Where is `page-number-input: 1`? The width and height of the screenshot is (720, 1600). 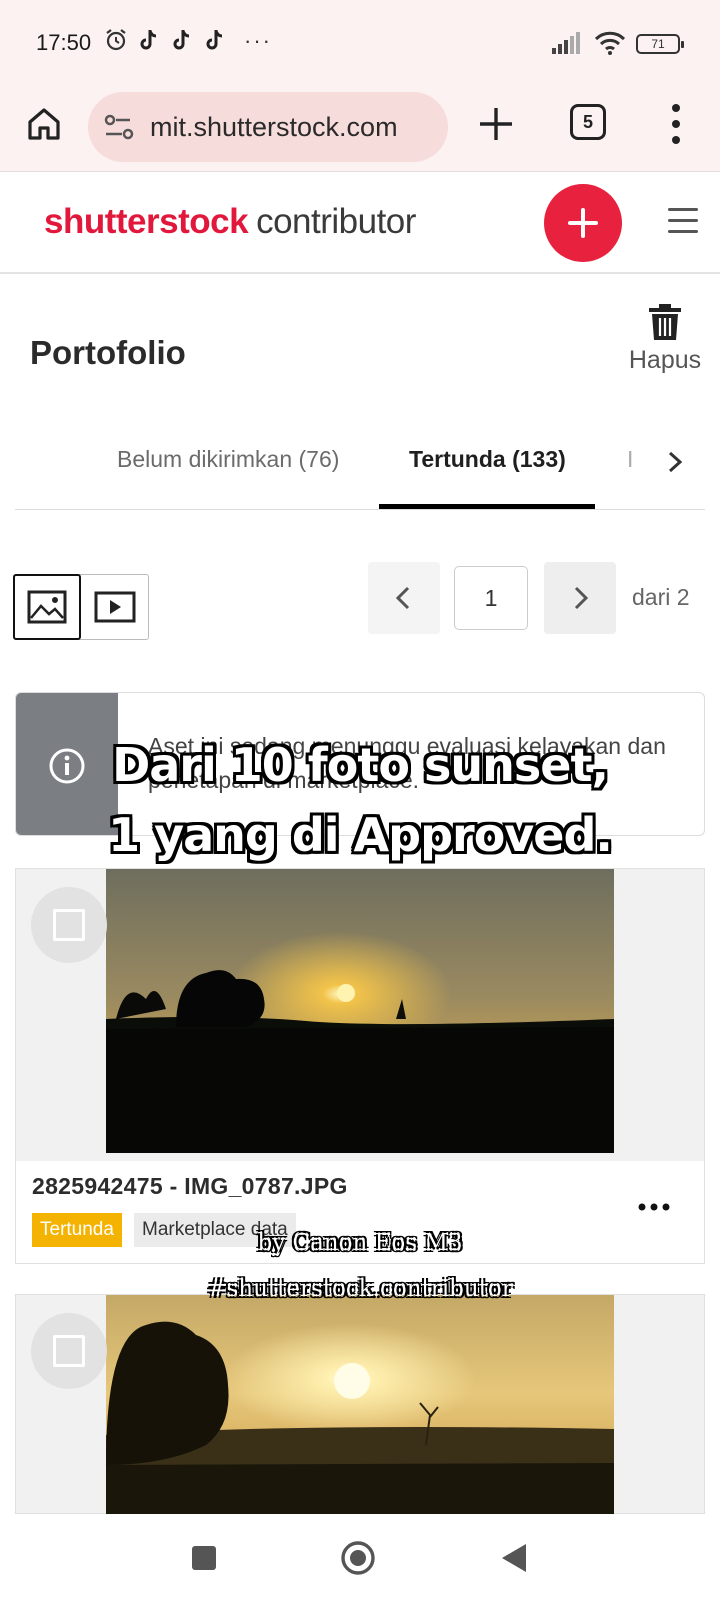 page-number-input: 1 is located at coordinates (491, 598).